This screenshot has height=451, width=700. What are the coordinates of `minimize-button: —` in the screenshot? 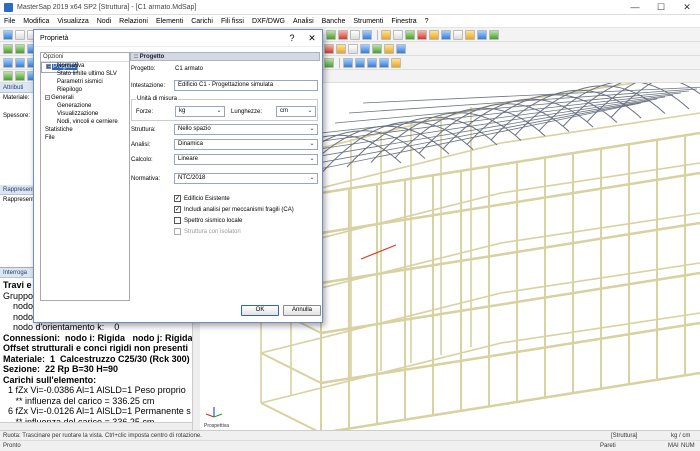 It's located at (635, 7).